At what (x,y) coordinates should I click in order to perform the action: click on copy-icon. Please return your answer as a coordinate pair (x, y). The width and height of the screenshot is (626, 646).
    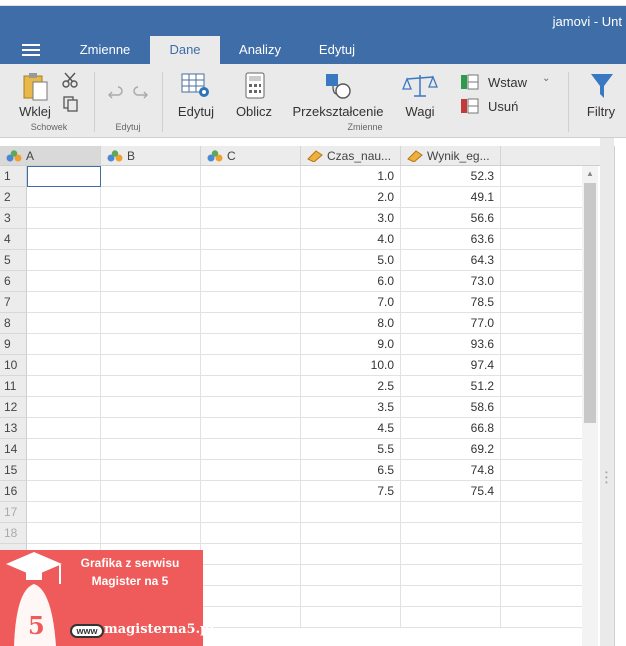
    Looking at the image, I should click on (71, 104).